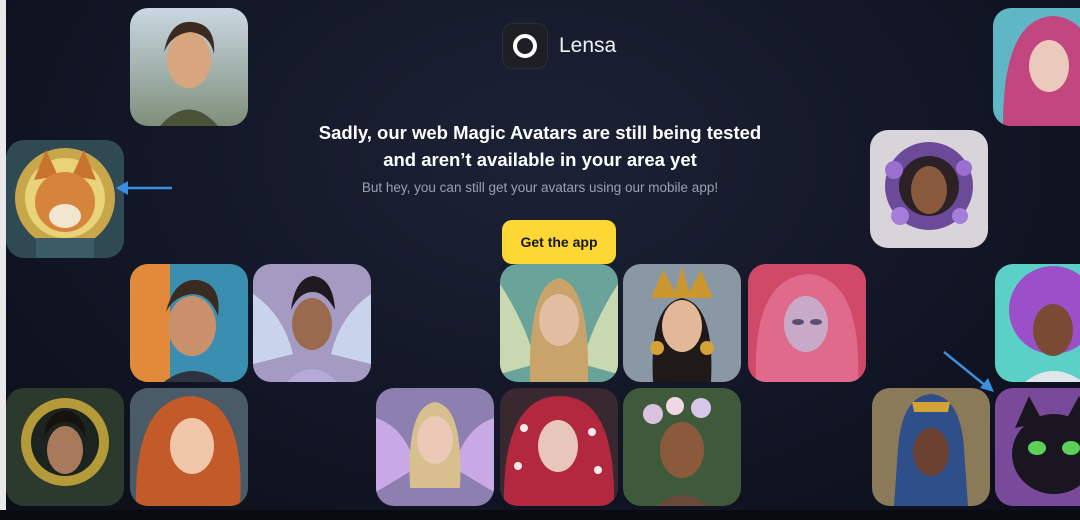  What do you see at coordinates (540, 515) in the screenshot?
I see `window-bottom-edge` at bounding box center [540, 515].